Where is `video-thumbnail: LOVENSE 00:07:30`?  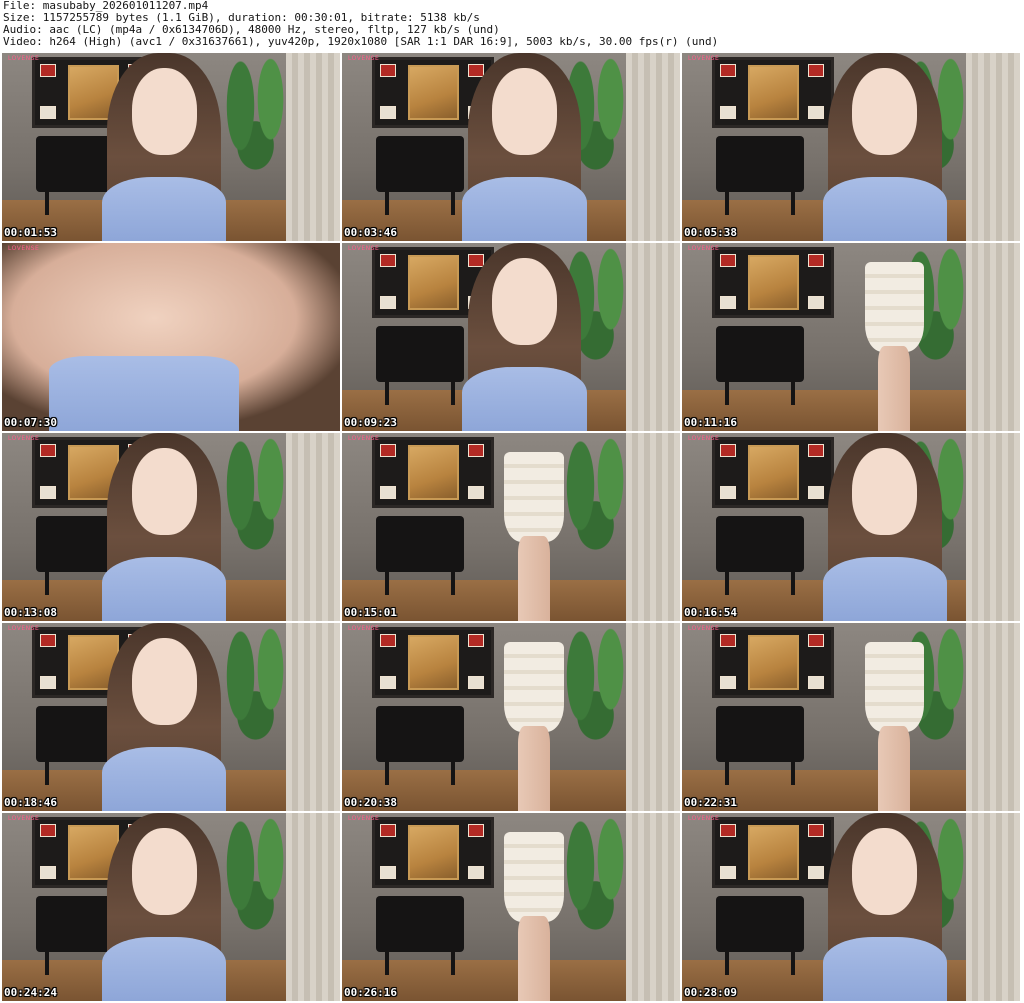 video-thumbnail: LOVENSE 00:07:30 is located at coordinates (171, 337).